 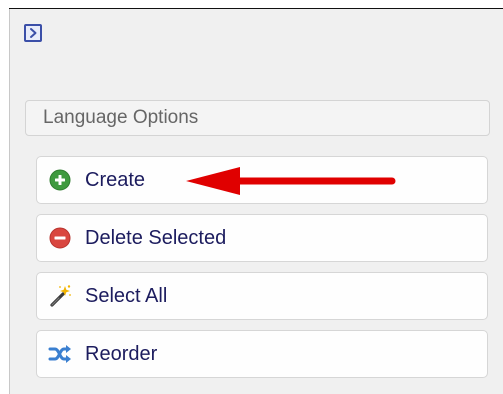 What do you see at coordinates (115, 179) in the screenshot?
I see `create-label: Create` at bounding box center [115, 179].